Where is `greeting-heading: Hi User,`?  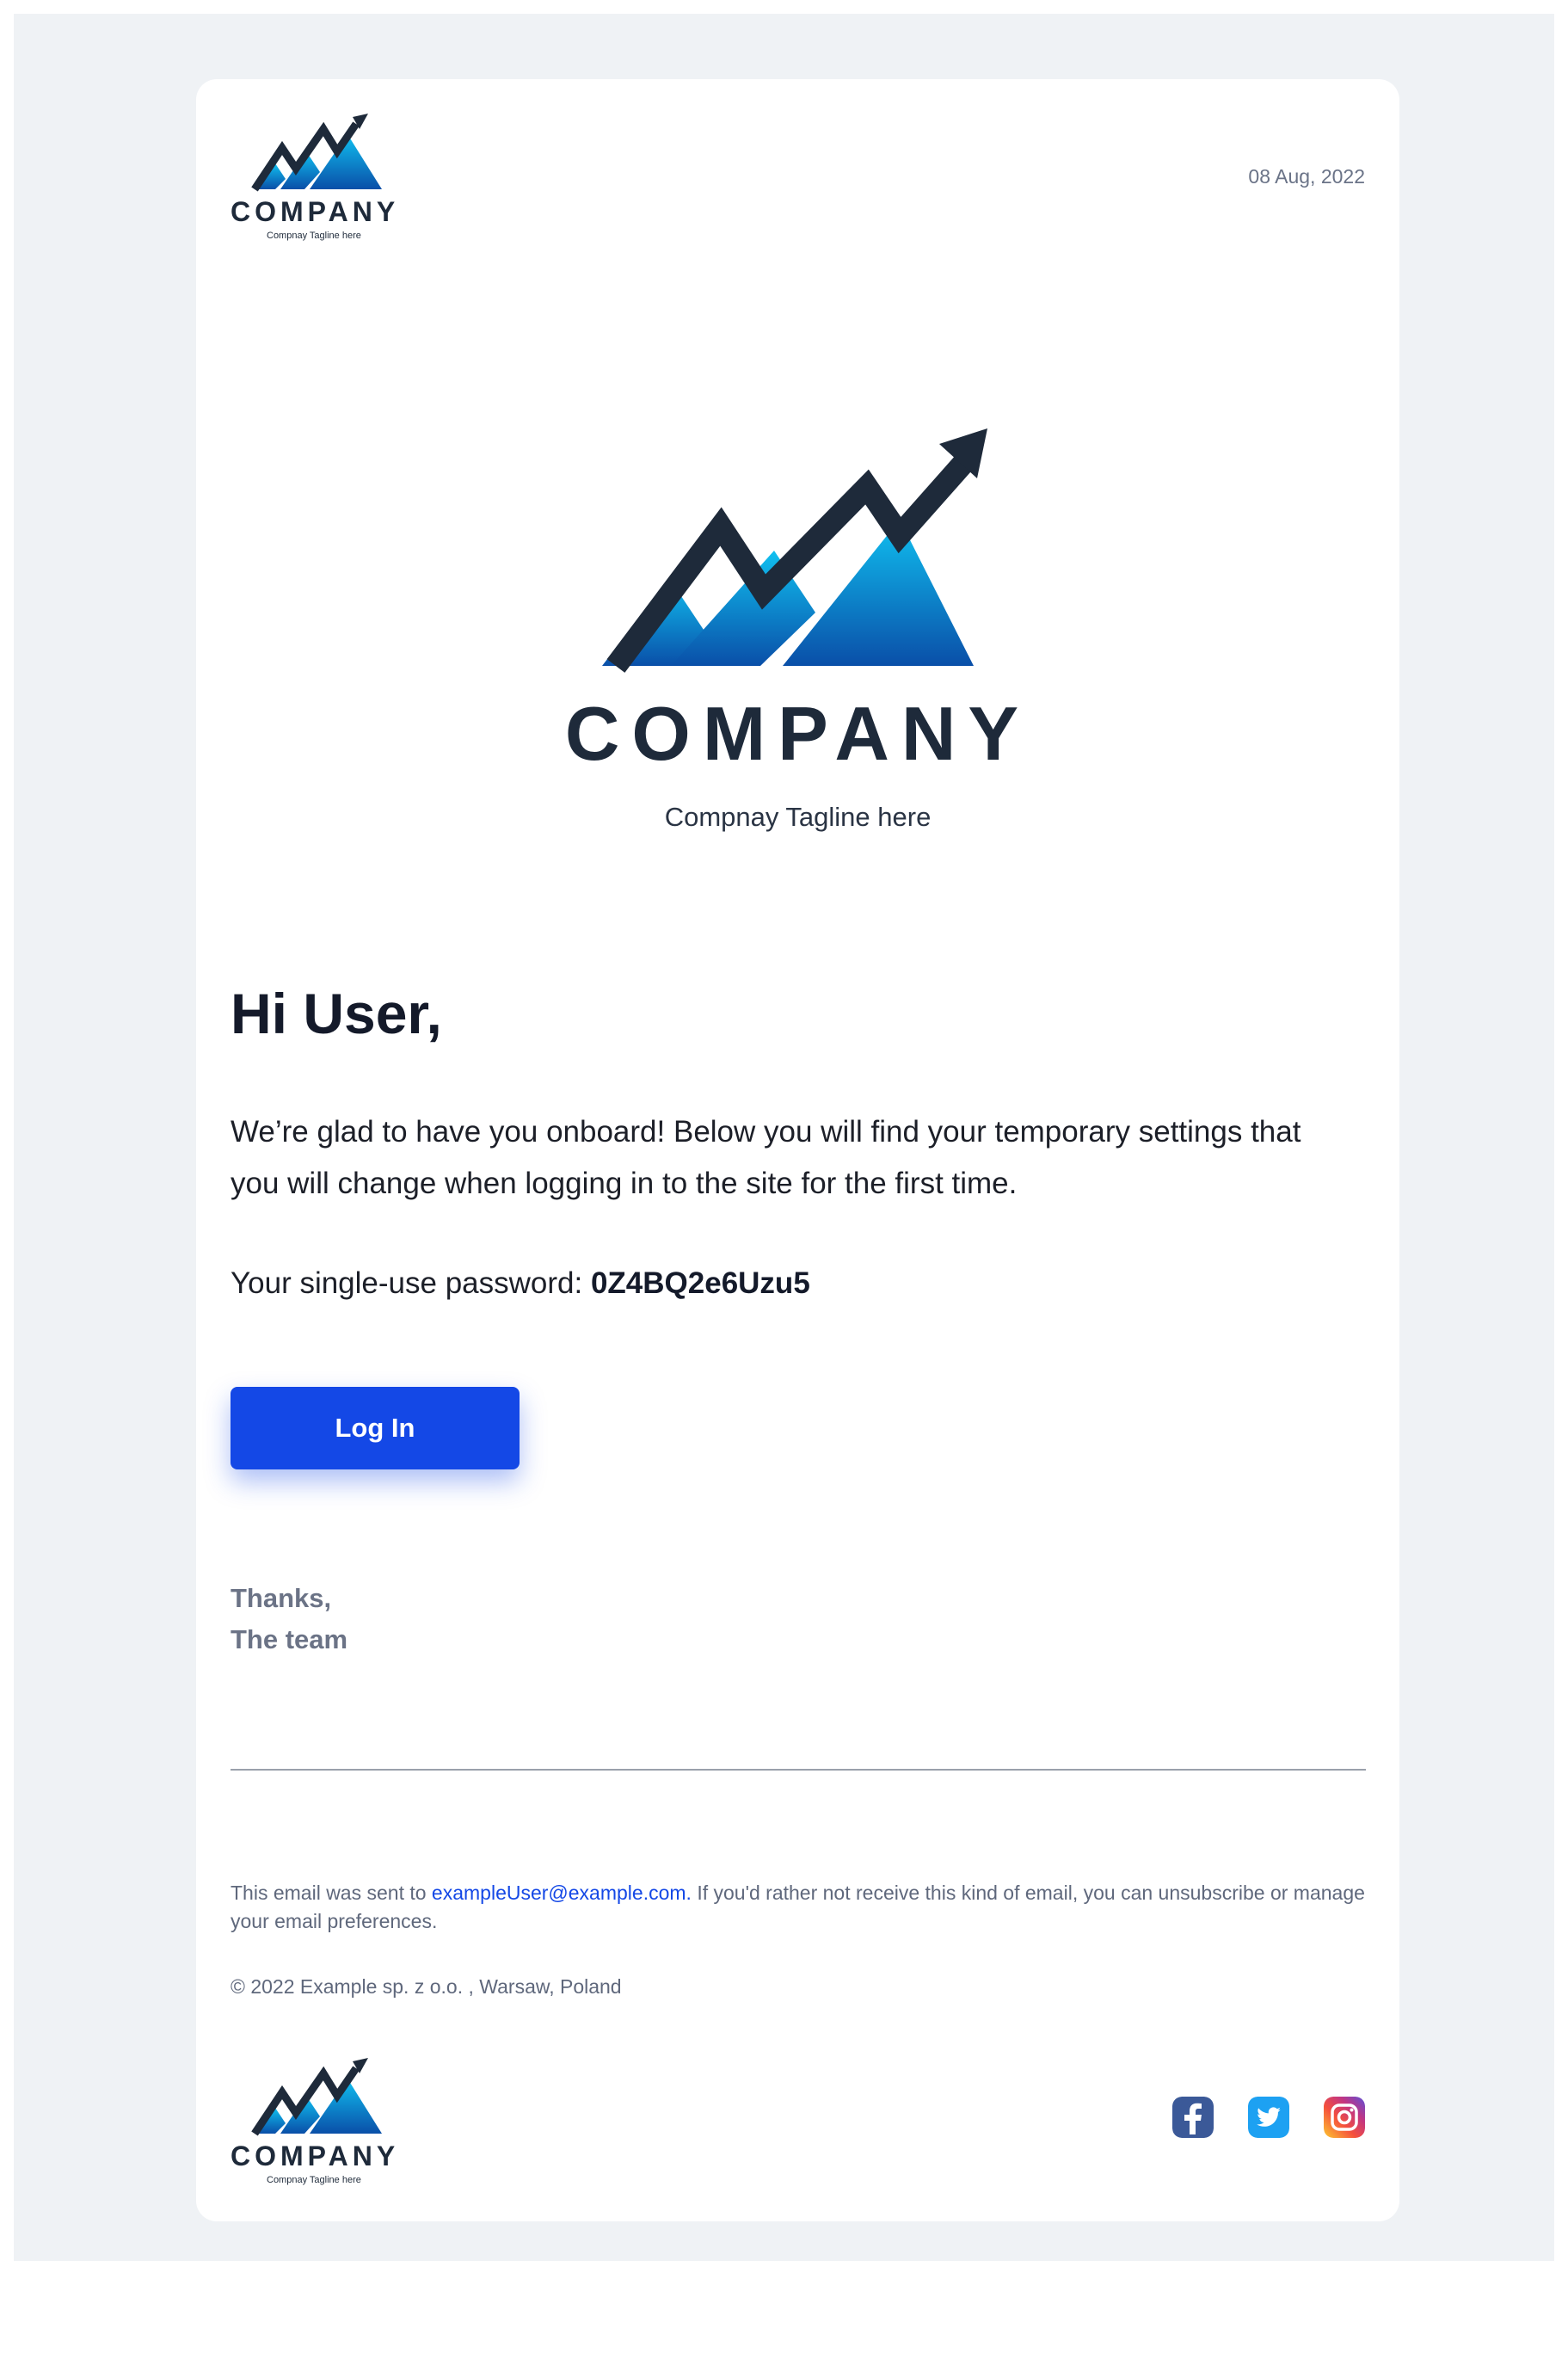
greeting-heading: Hi User, is located at coordinates (337, 1014).